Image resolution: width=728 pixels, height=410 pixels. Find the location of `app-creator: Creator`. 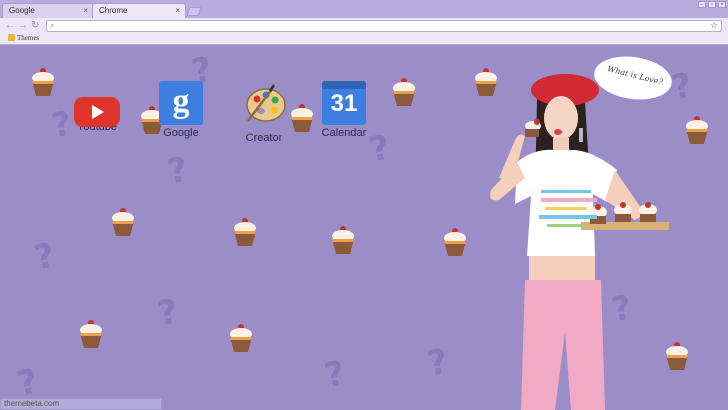

app-creator: Creator is located at coordinates (264, 112).